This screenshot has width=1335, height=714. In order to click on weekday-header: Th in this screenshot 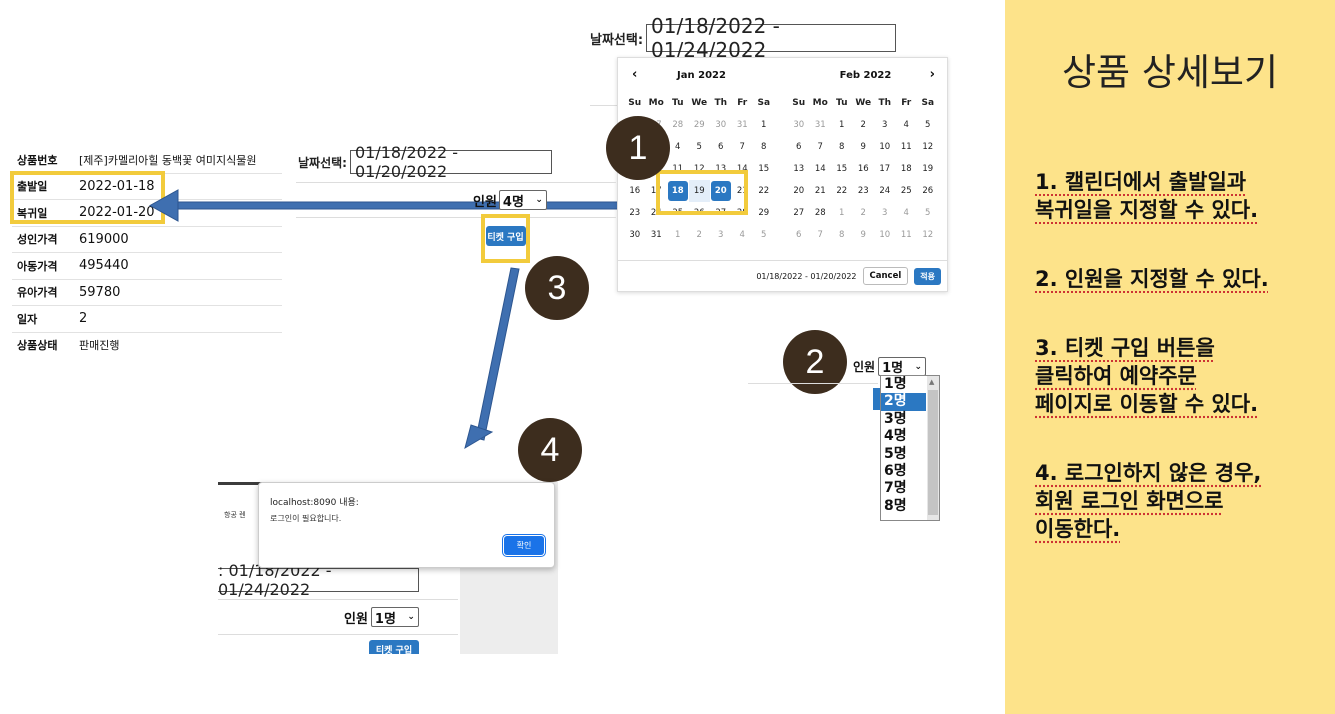, I will do `click(885, 103)`.